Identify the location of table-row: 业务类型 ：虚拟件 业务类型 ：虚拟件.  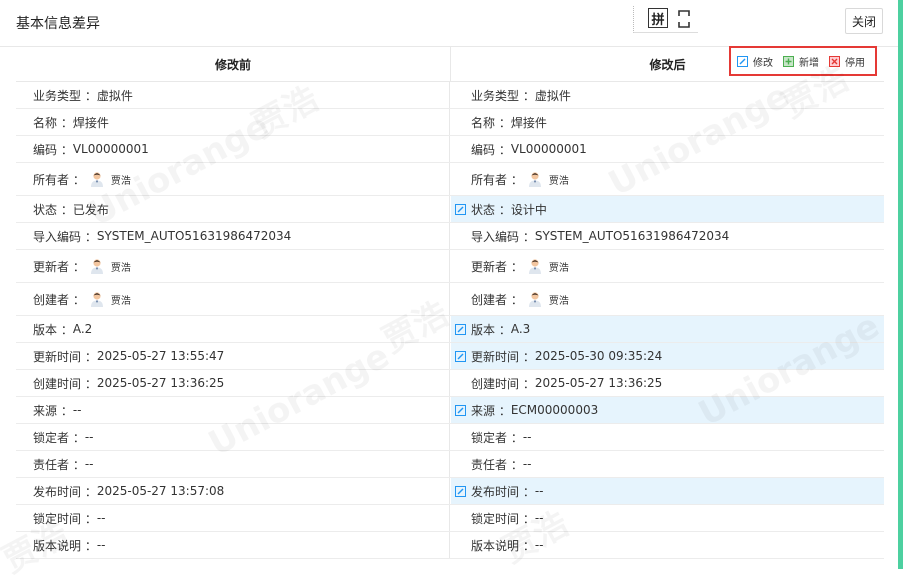
(450, 95).